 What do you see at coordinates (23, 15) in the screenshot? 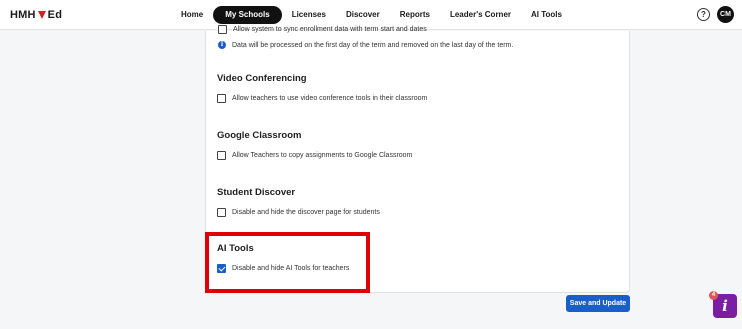
I see `logo-text-hmh: HMH` at bounding box center [23, 15].